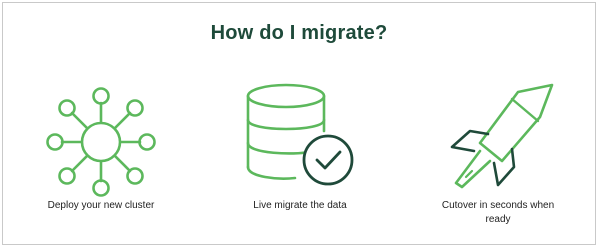  Describe the element at coordinates (300, 205) in the screenshot. I see `step-caption: Live migrate the data` at that location.